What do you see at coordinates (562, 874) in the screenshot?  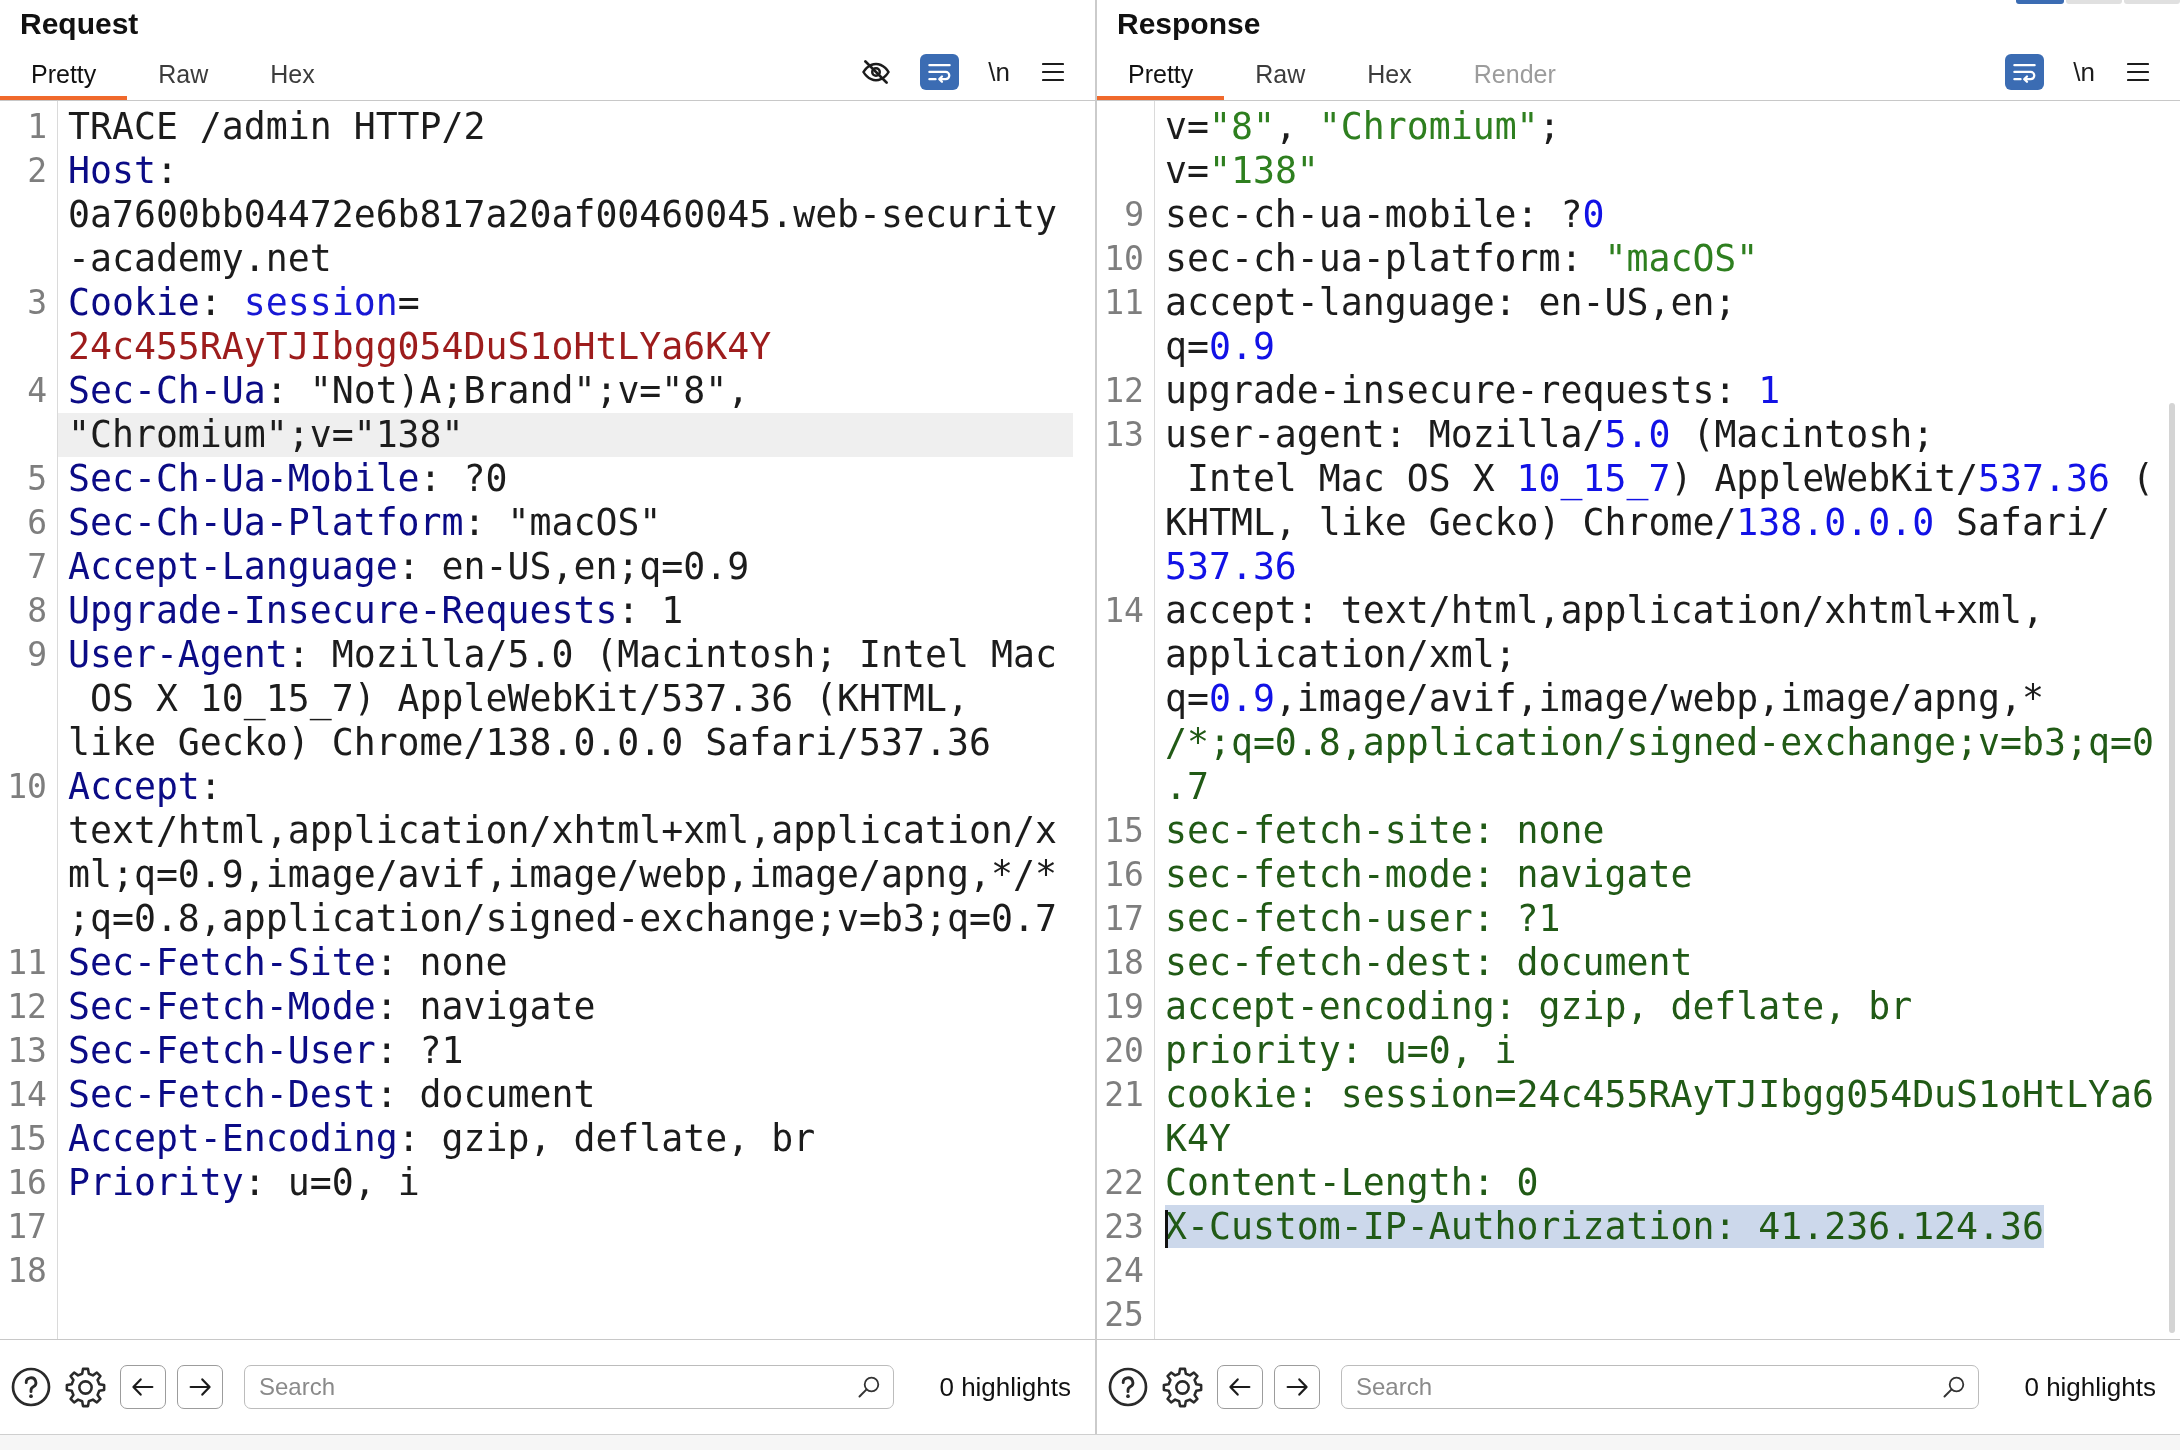 I see `code-line: ml;q=0.9,image/avif,image/webp,image/apng,*/*` at bounding box center [562, 874].